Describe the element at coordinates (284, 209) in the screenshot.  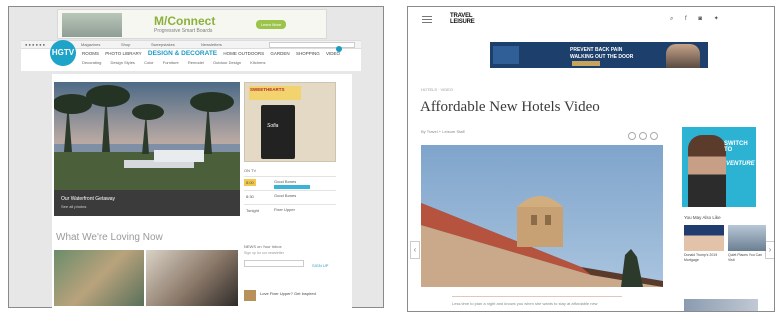
I see `schedule-event: Fixer Upper` at that location.